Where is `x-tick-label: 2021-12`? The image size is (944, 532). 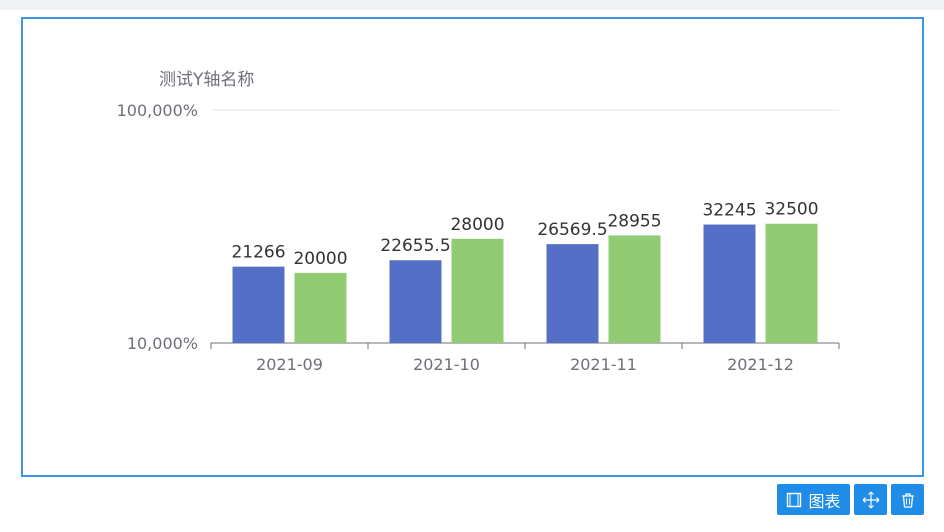
x-tick-label: 2021-12 is located at coordinates (760, 364).